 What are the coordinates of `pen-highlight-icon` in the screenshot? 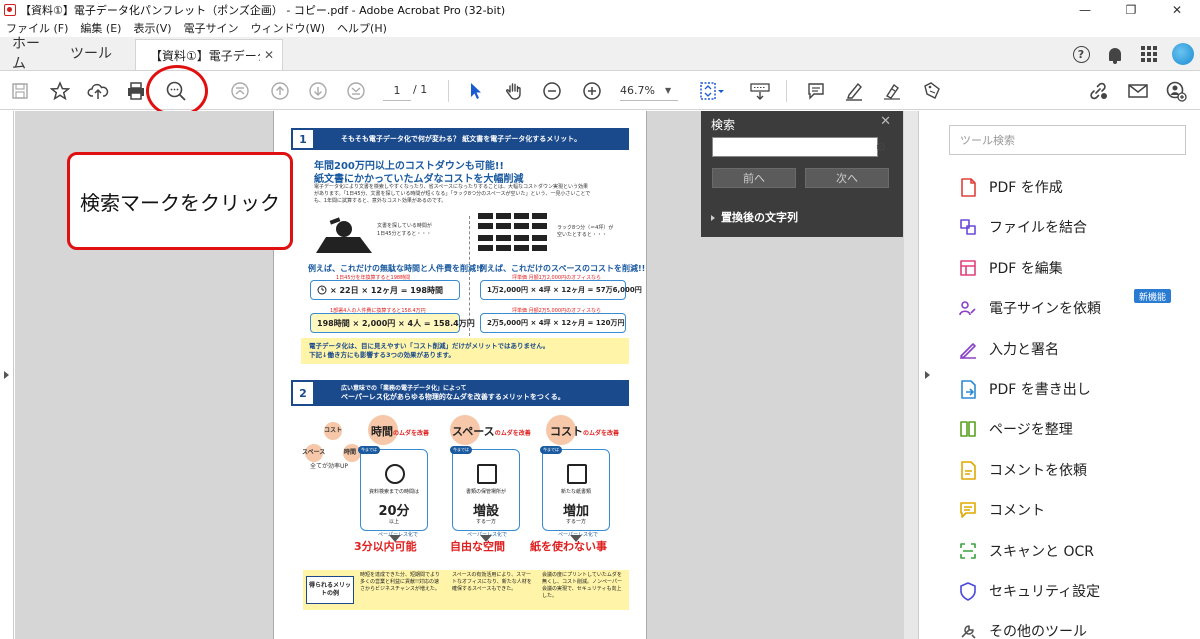 It's located at (854, 91).